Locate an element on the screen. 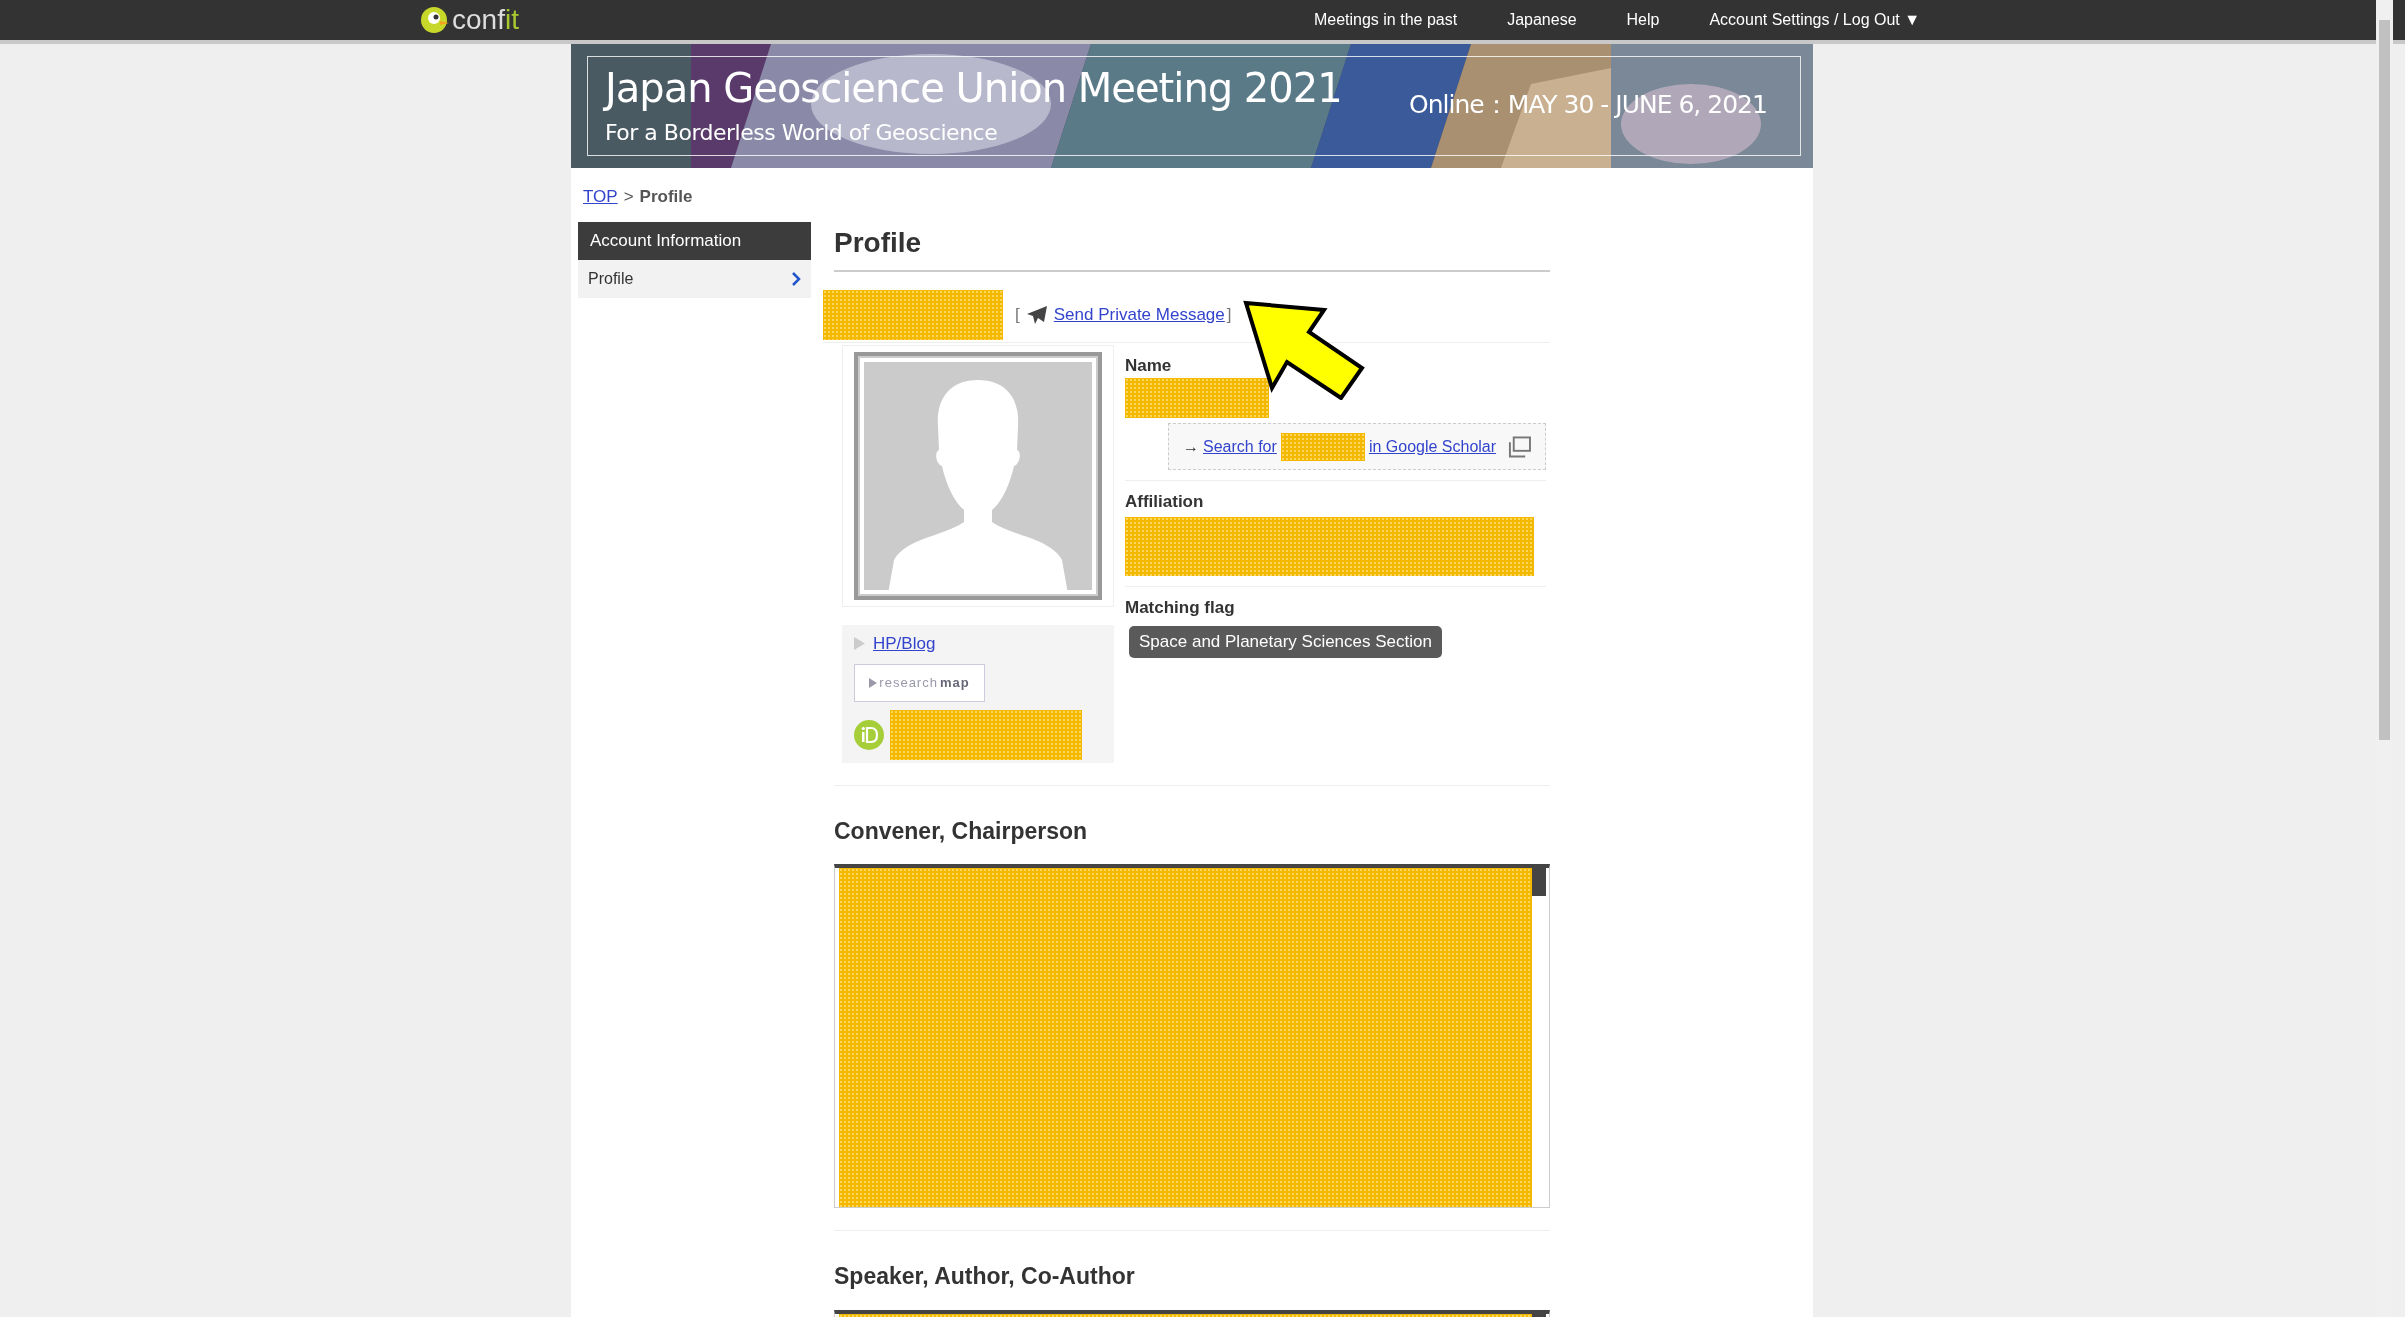  new-window-icon is located at coordinates (1519, 446).